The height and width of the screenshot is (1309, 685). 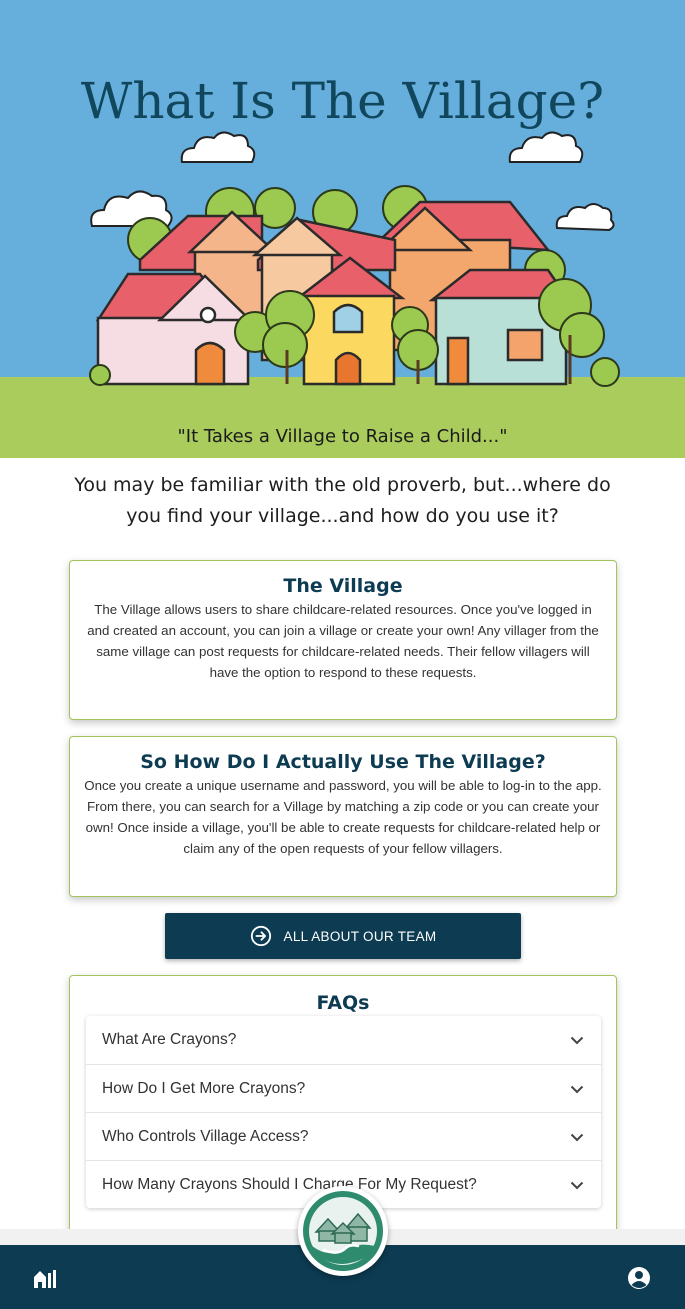 I want to click on team-button-label: ALL ABOUT OUR TEAM, so click(x=360, y=936).